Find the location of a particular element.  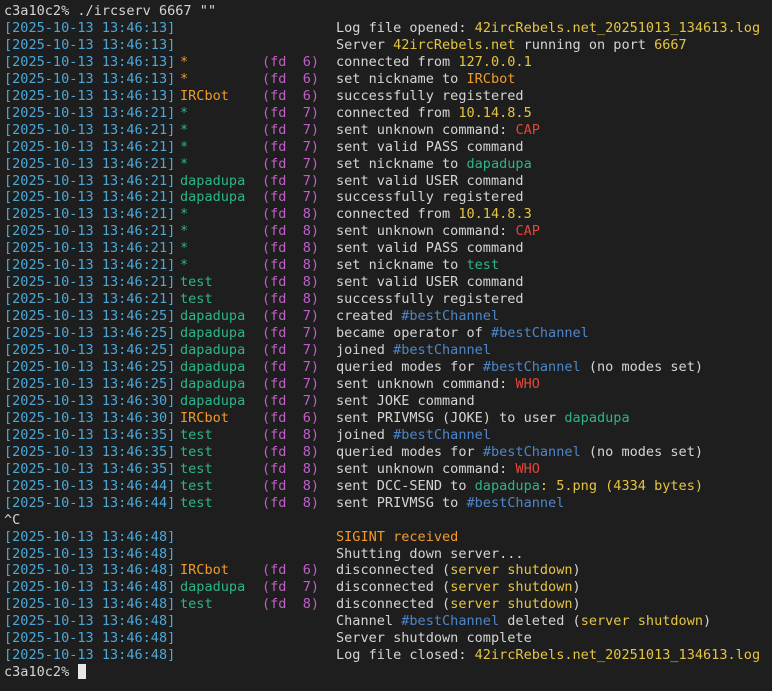

log-timestamp: [2025-10-13 13:46:13] is located at coordinates (90, 61).